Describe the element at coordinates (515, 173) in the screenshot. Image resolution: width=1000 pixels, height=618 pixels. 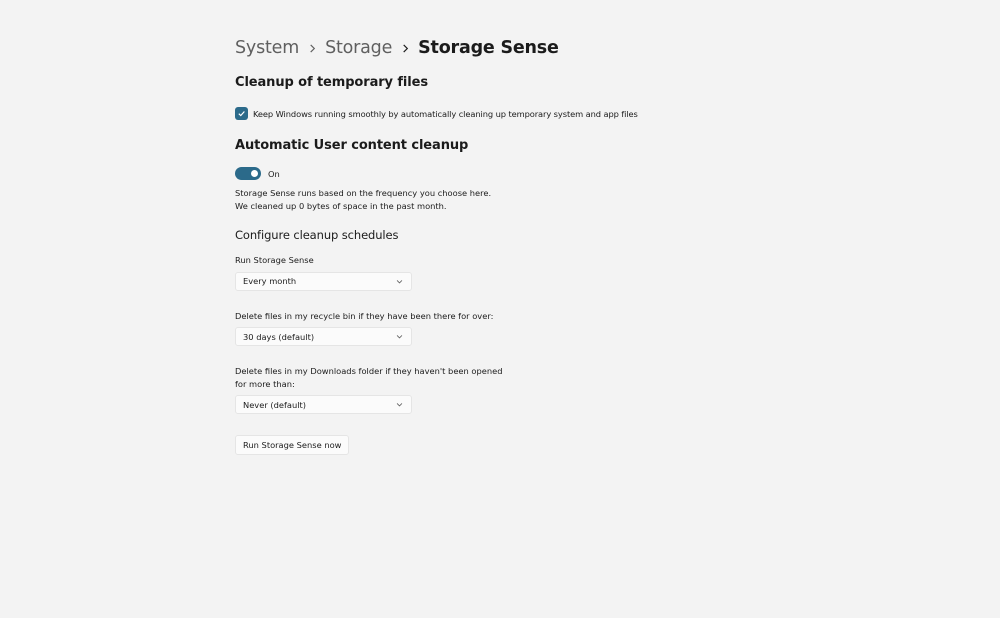
I see `user-content-toggle-row: On` at that location.